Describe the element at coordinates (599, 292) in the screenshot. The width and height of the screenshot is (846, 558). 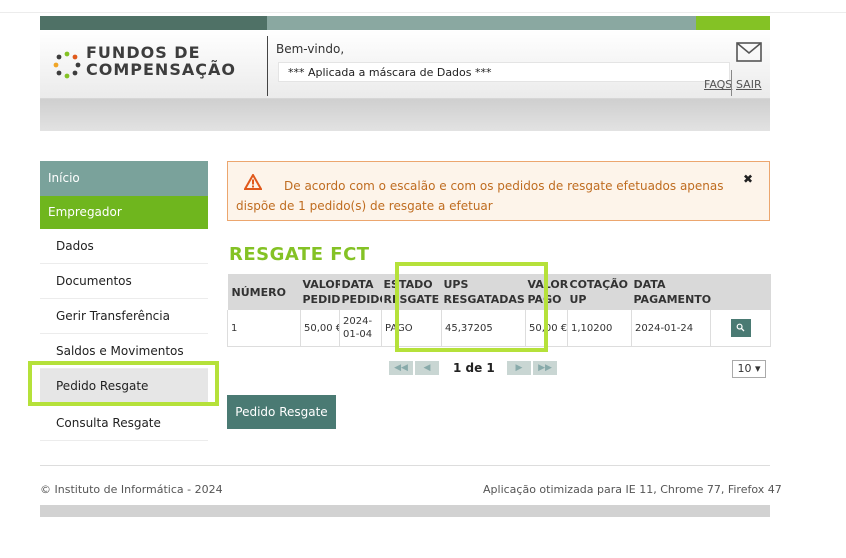
I see `col-header-cotacao-up: COTAÇÃO UP` at that location.